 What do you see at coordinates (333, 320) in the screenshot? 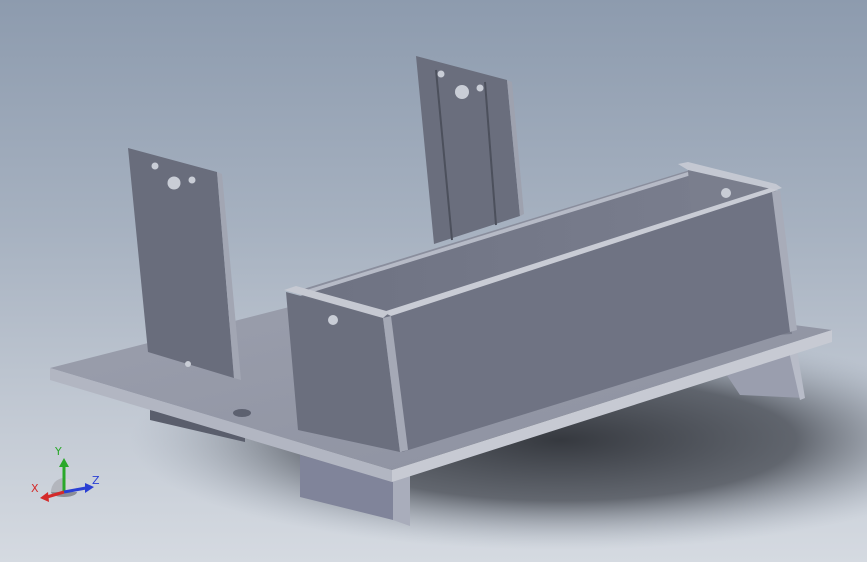
I see `trough-left-hole` at bounding box center [333, 320].